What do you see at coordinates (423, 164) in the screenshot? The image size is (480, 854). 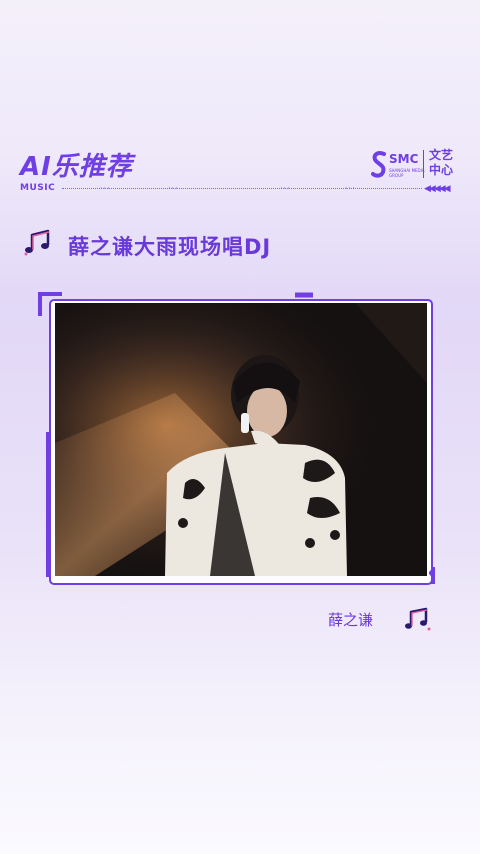 I see `logo-divider` at bounding box center [423, 164].